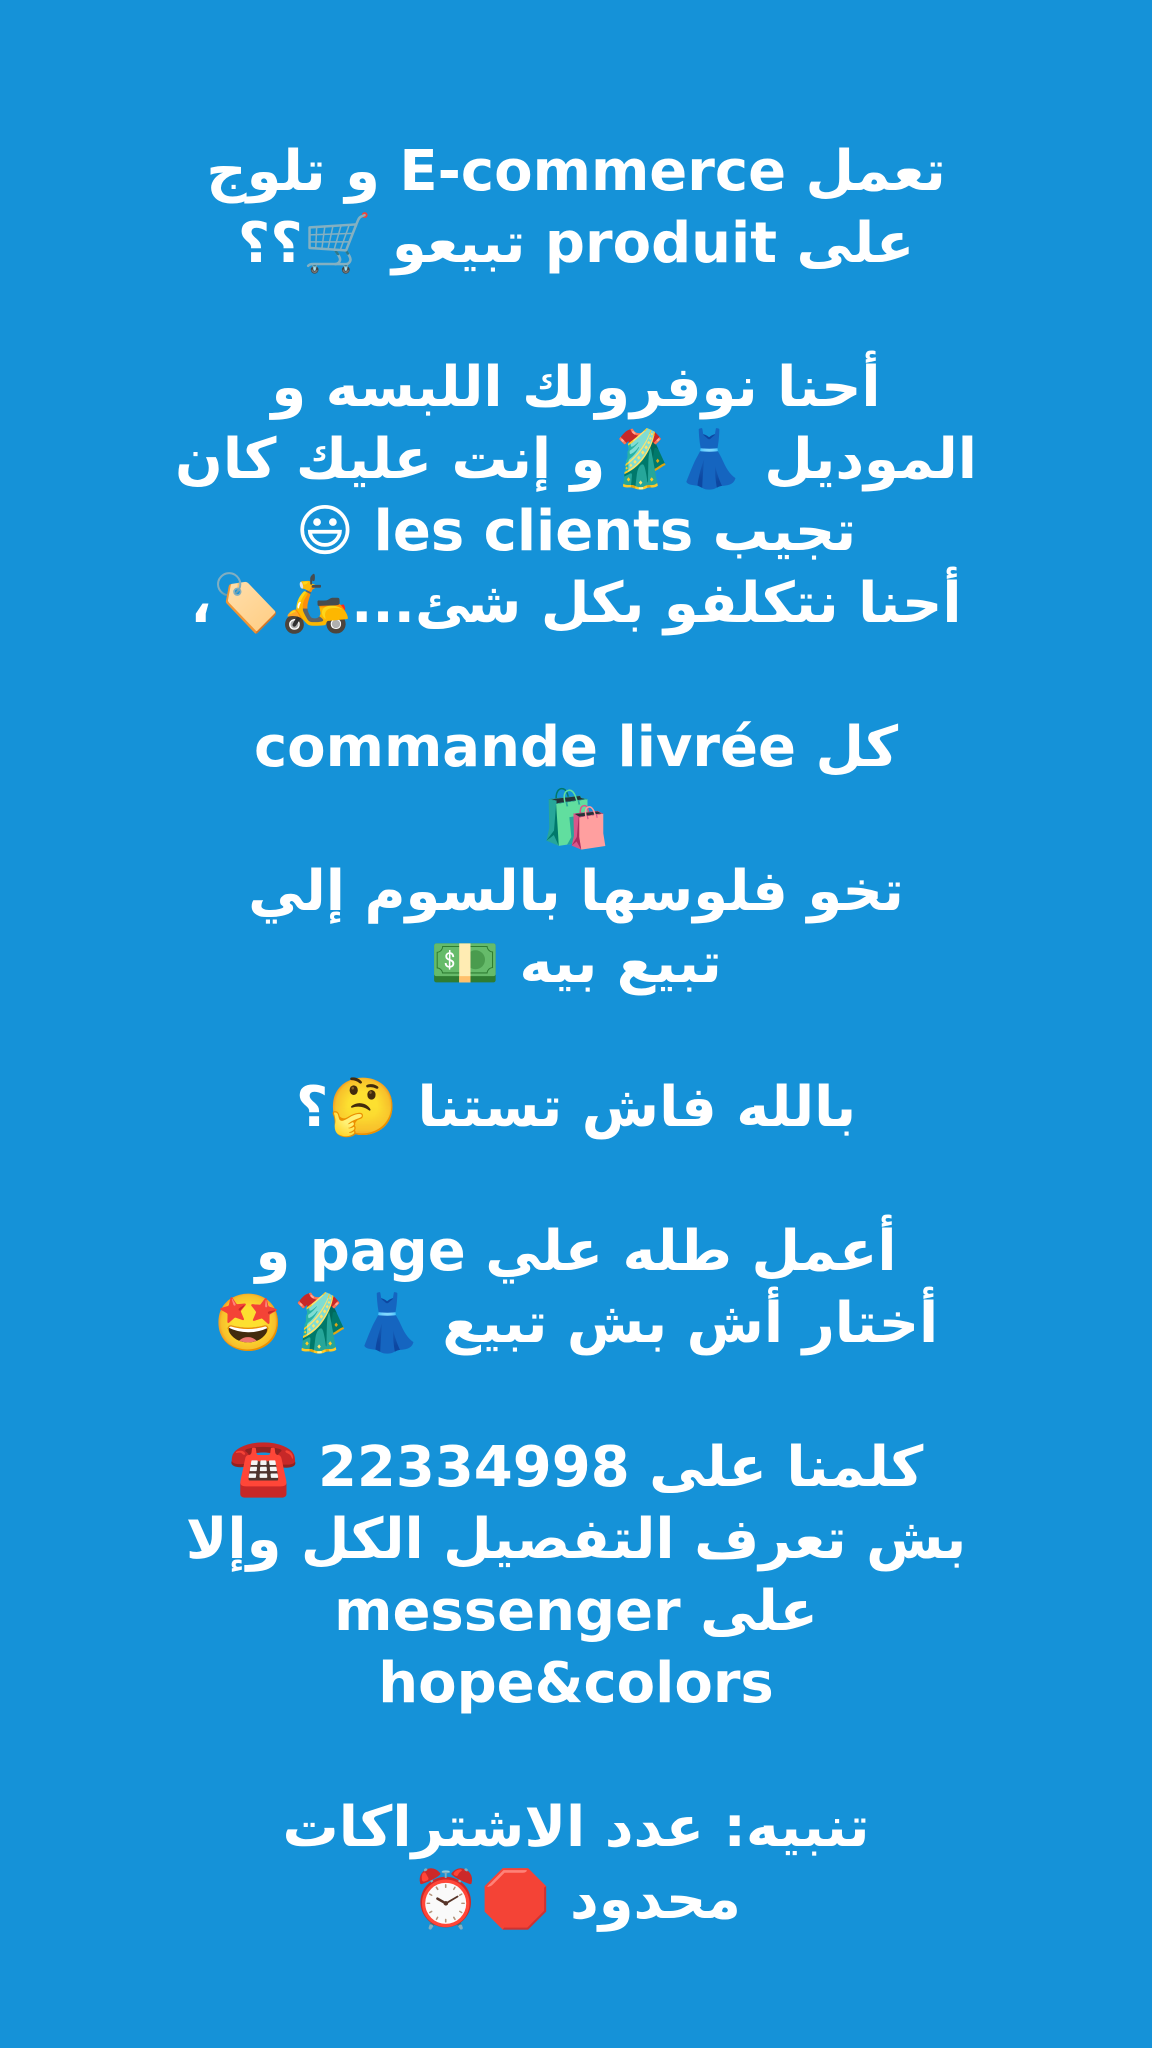  What do you see at coordinates (576, 531) in the screenshot?
I see `line-5: تجيب les clients 😃` at bounding box center [576, 531].